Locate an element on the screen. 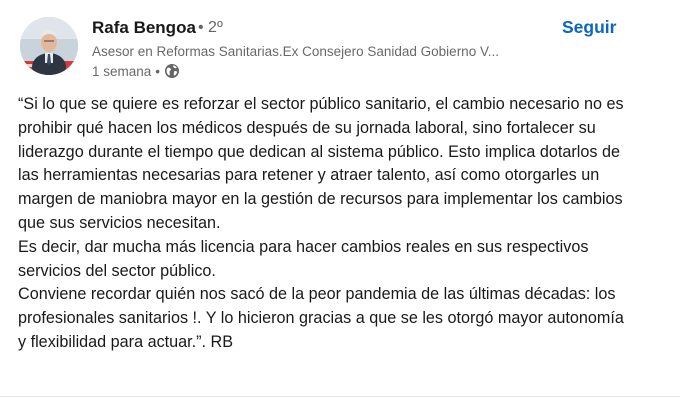 The height and width of the screenshot is (401, 680). author-avatar is located at coordinates (49, 46).